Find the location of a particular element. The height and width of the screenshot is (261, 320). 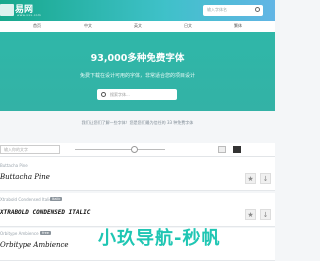

nav-item-japanese: 日文 is located at coordinates (188, 26).